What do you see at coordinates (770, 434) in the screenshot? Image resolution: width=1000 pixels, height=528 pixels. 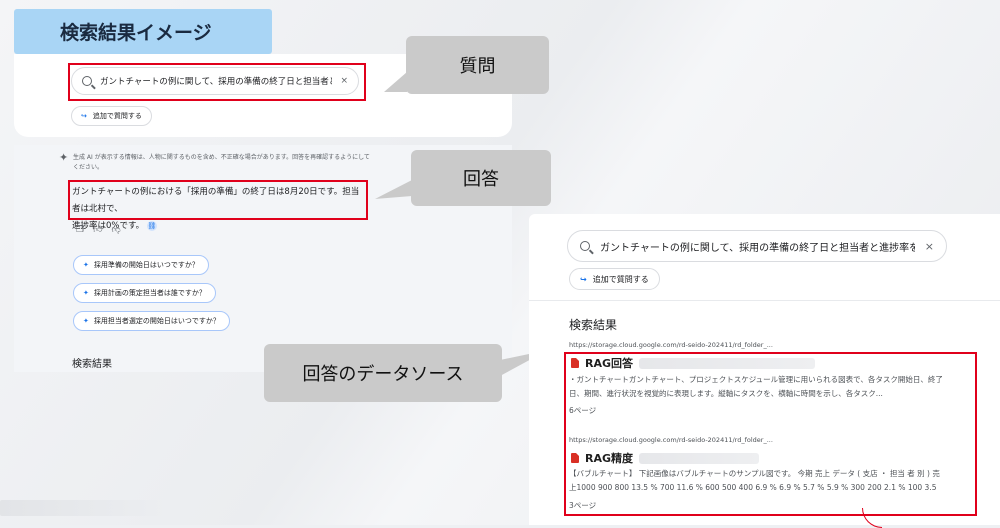 I see `source-highlight-box` at bounding box center [770, 434].